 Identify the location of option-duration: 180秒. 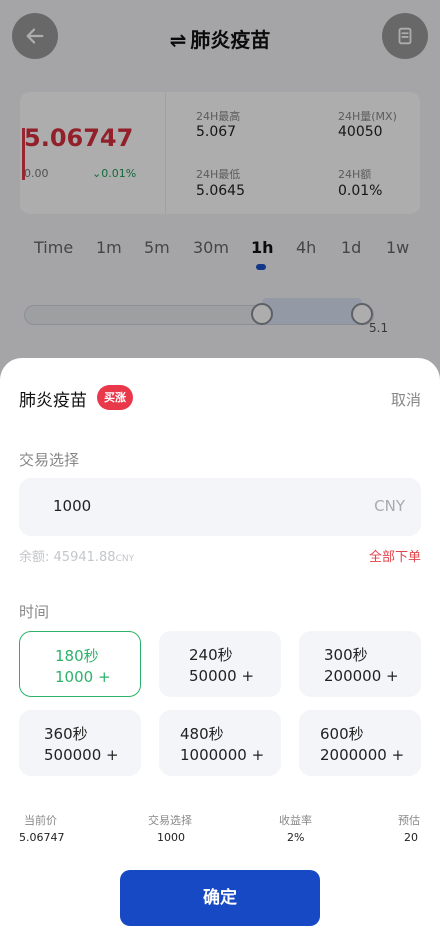
(77, 656).